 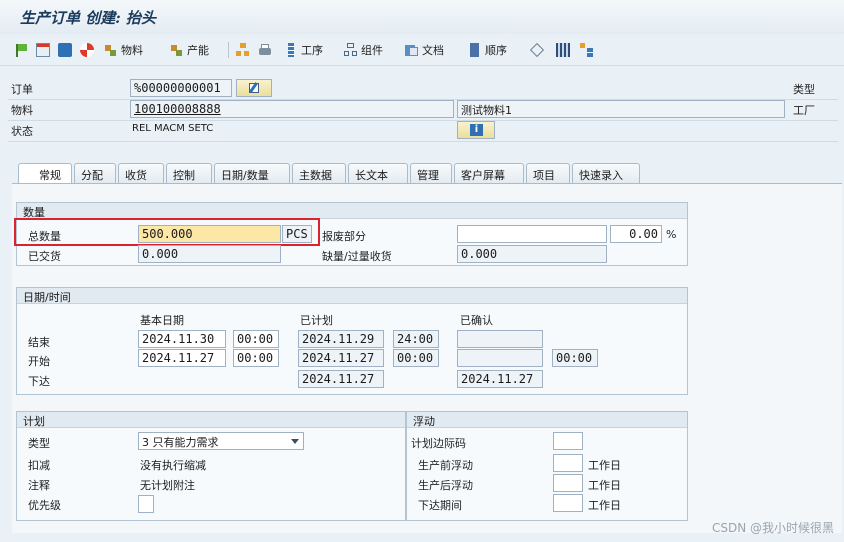 I want to click on delivered-field: 0.000, so click(x=209, y=254).